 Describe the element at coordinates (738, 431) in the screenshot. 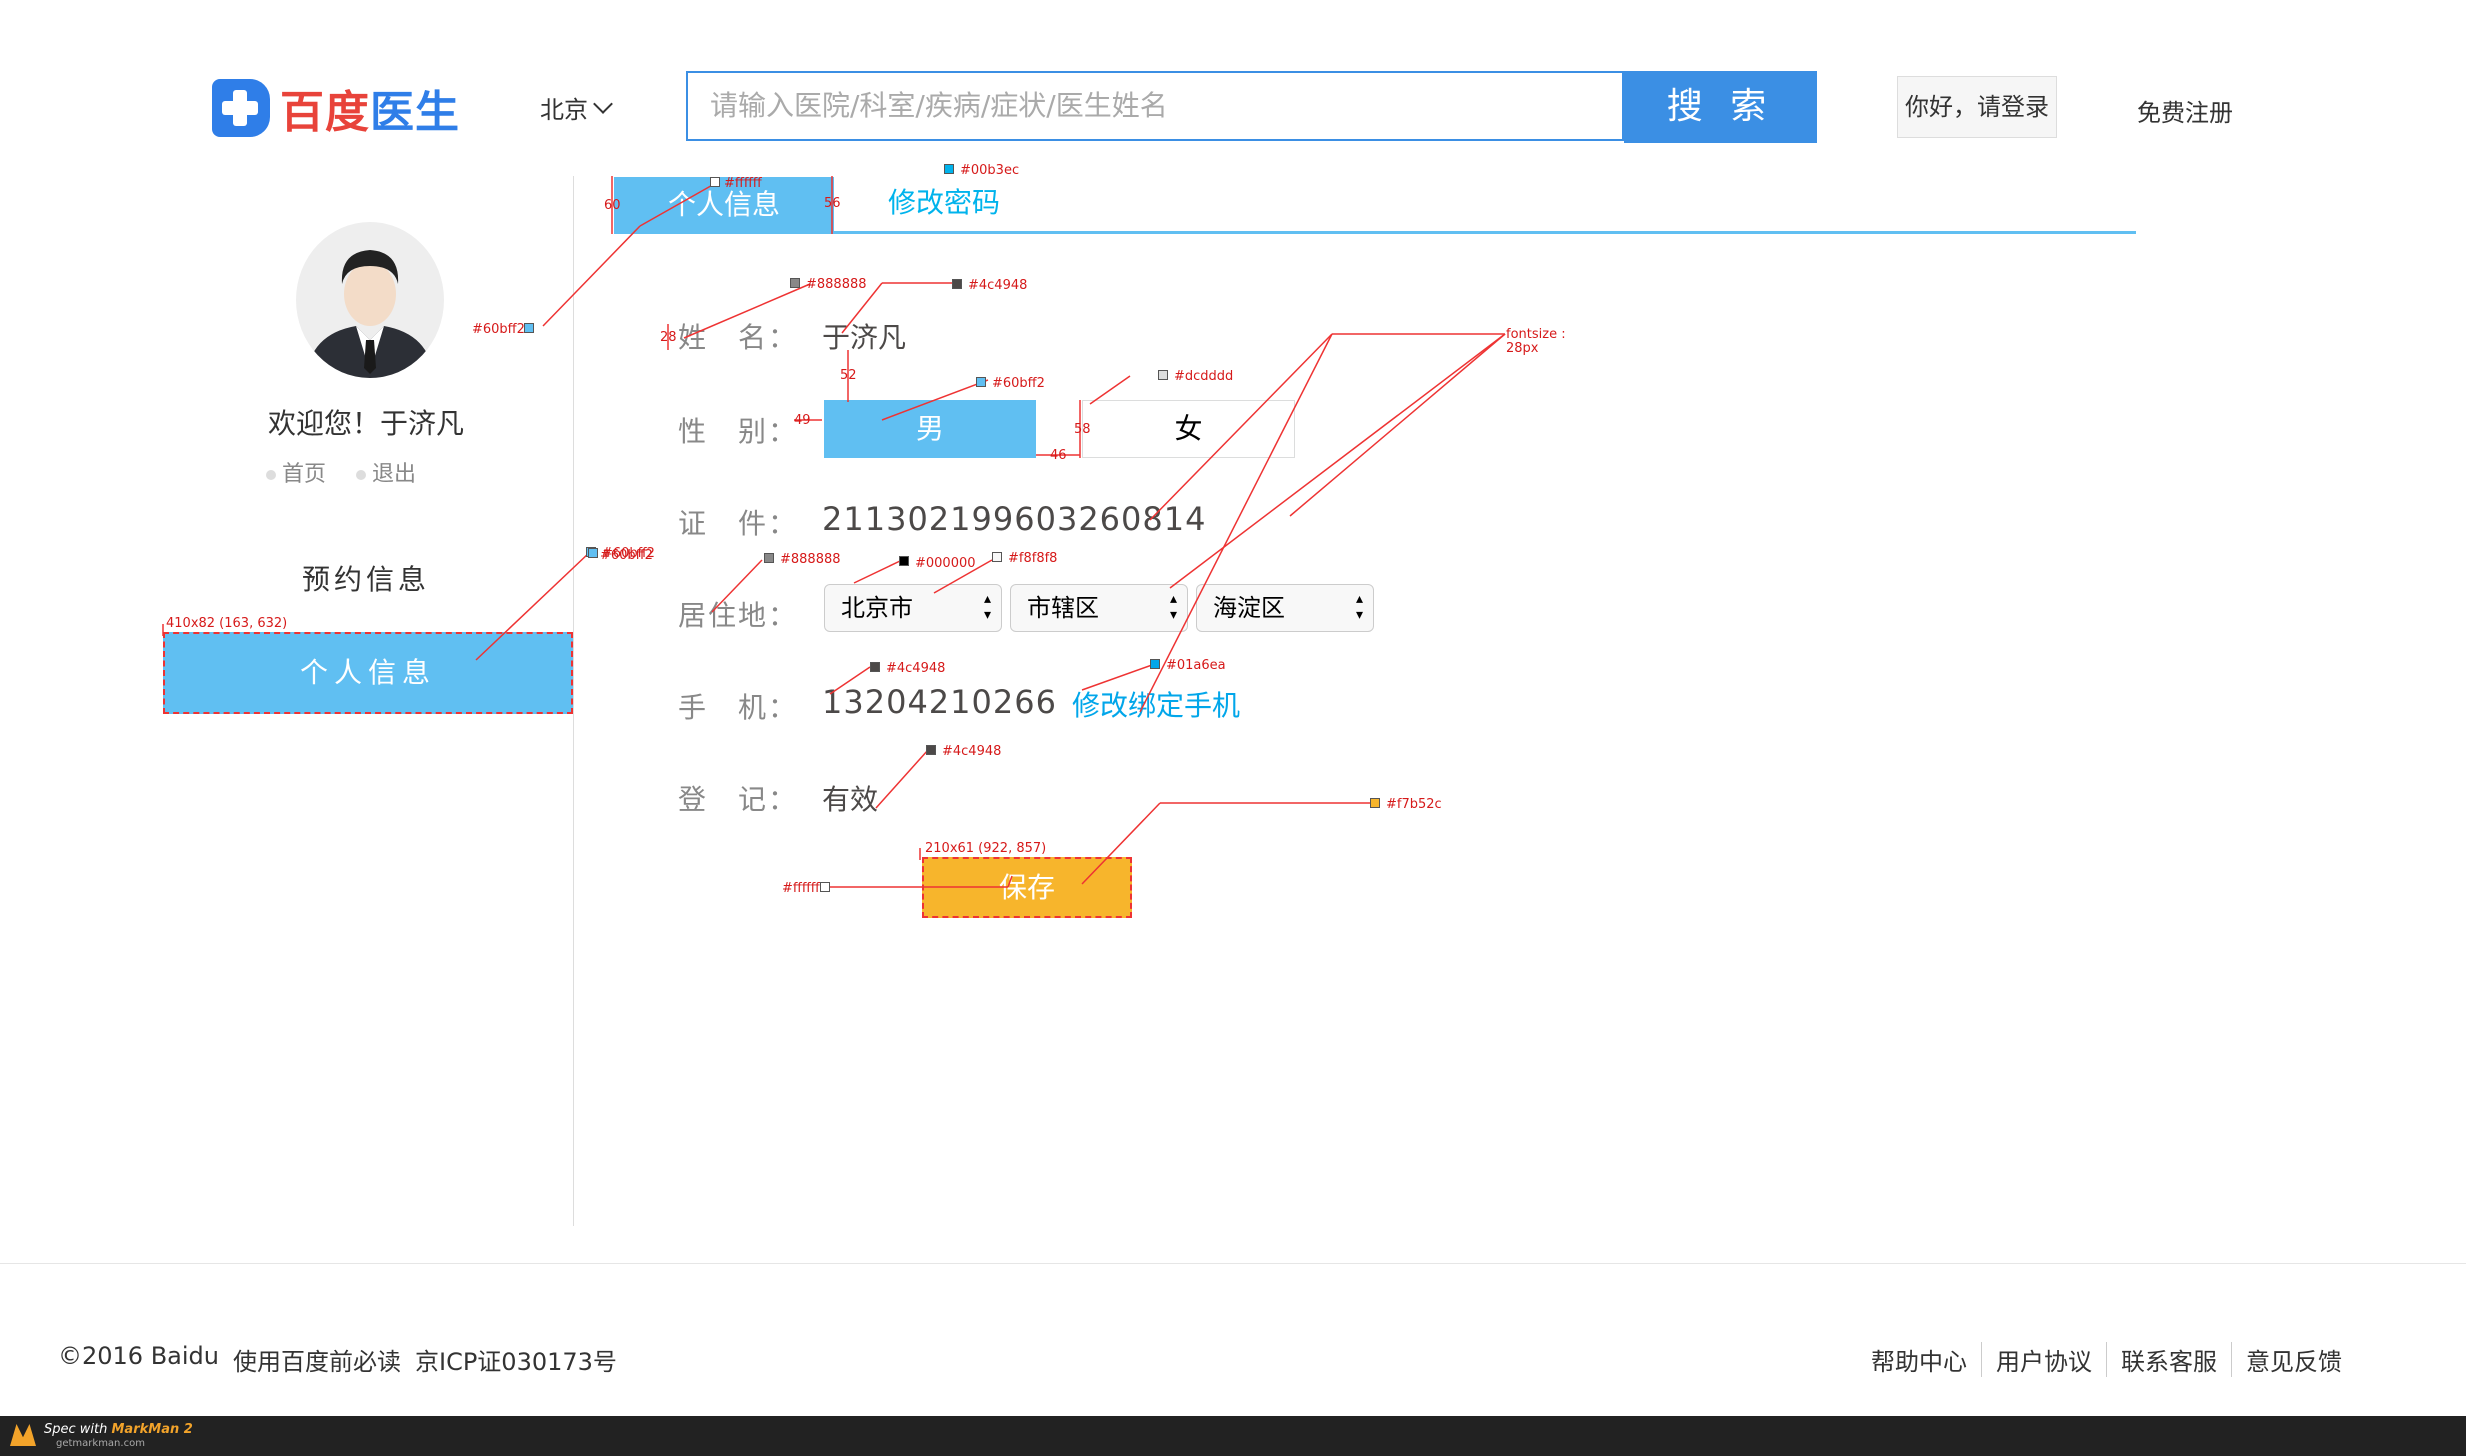

I see `gender-label: 性 别：` at that location.